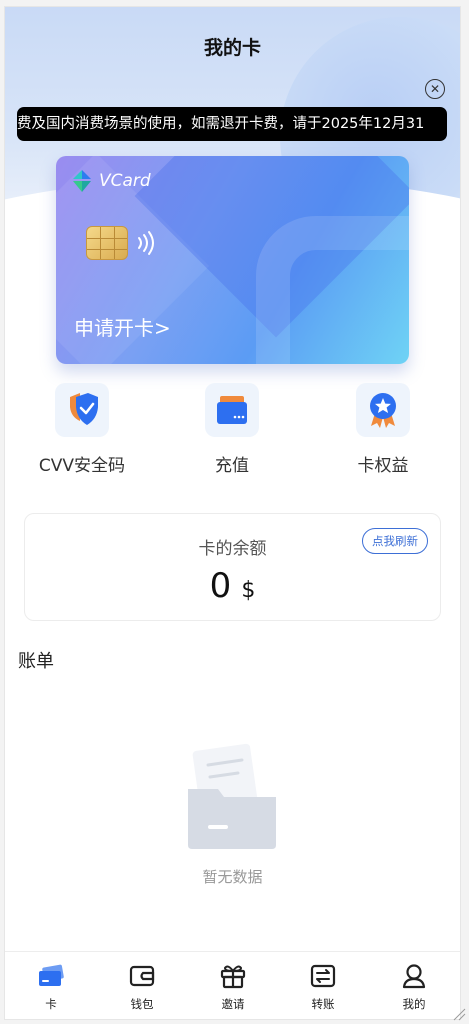 The image size is (469, 1024). Describe the element at coordinates (233, 1004) in the screenshot. I see `tab-label: 邀请` at that location.